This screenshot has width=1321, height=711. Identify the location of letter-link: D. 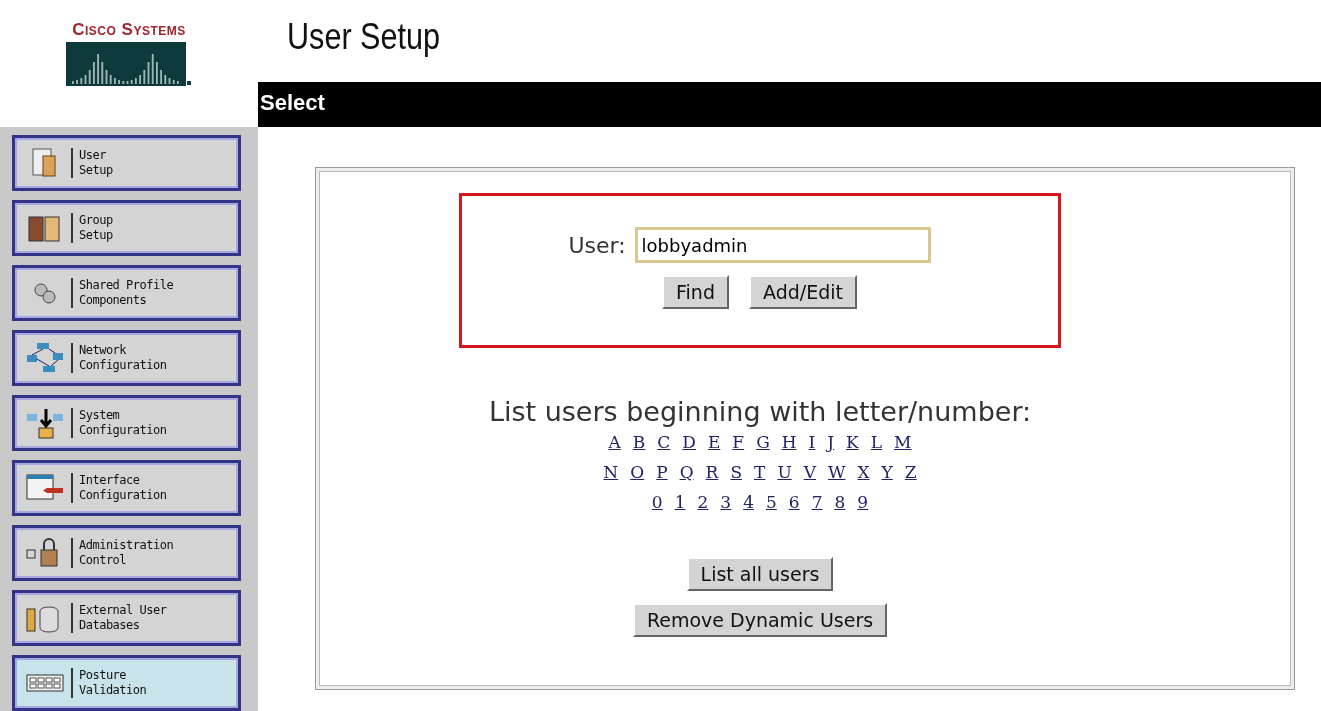
(689, 442).